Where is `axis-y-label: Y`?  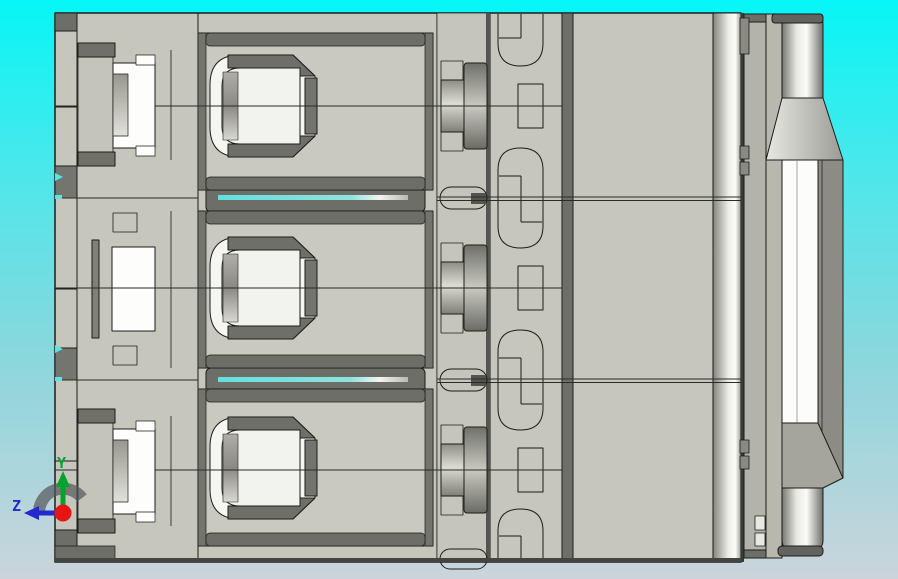 axis-y-label: Y is located at coordinates (61, 463).